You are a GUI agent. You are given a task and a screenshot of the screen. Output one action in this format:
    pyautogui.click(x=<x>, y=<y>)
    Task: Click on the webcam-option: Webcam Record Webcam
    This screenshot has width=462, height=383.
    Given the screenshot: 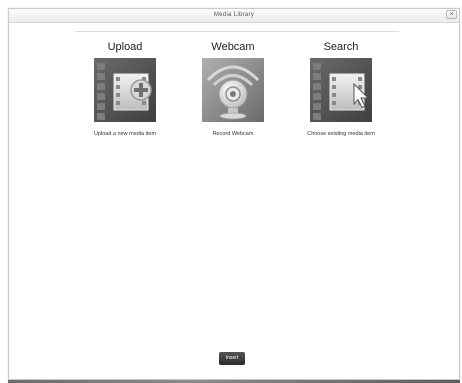 What is the action you would take?
    pyautogui.click(x=233, y=89)
    